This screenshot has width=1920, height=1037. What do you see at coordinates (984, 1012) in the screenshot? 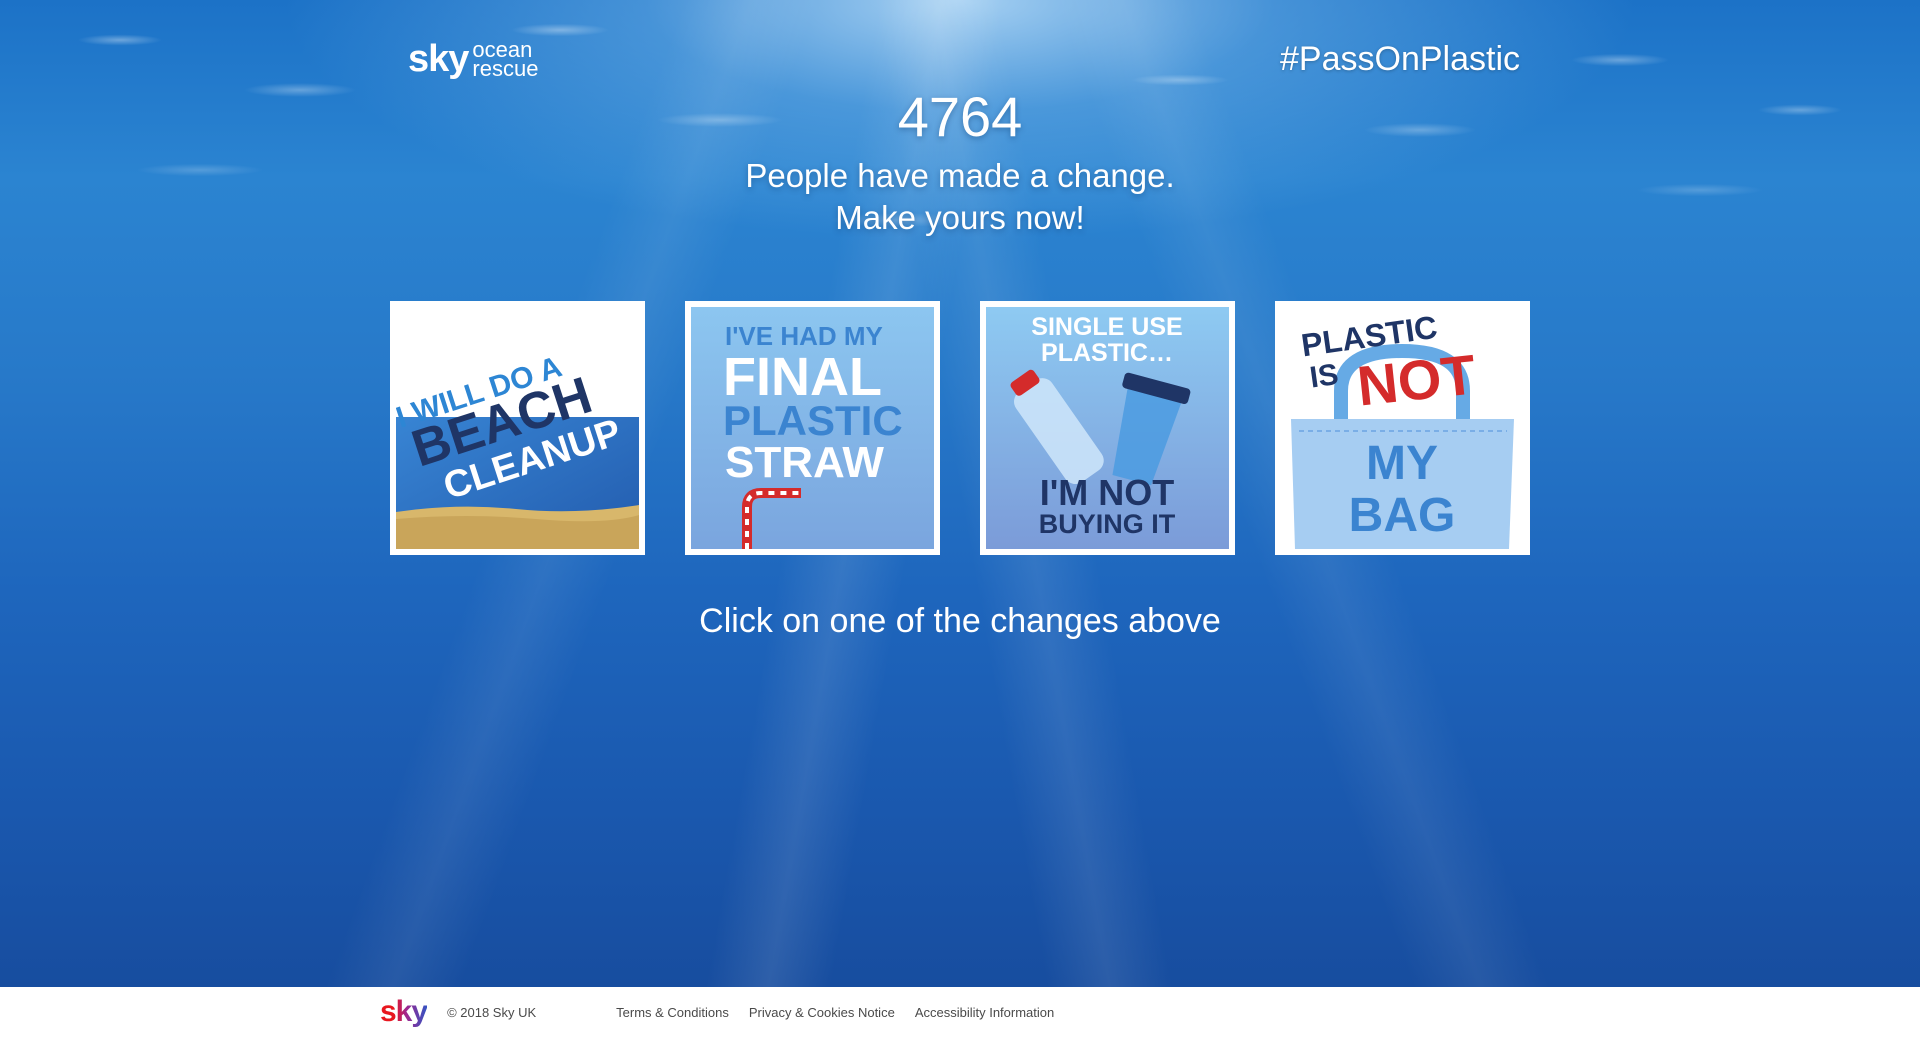
I see `accessibility-link: Accessibility Information` at bounding box center [984, 1012].